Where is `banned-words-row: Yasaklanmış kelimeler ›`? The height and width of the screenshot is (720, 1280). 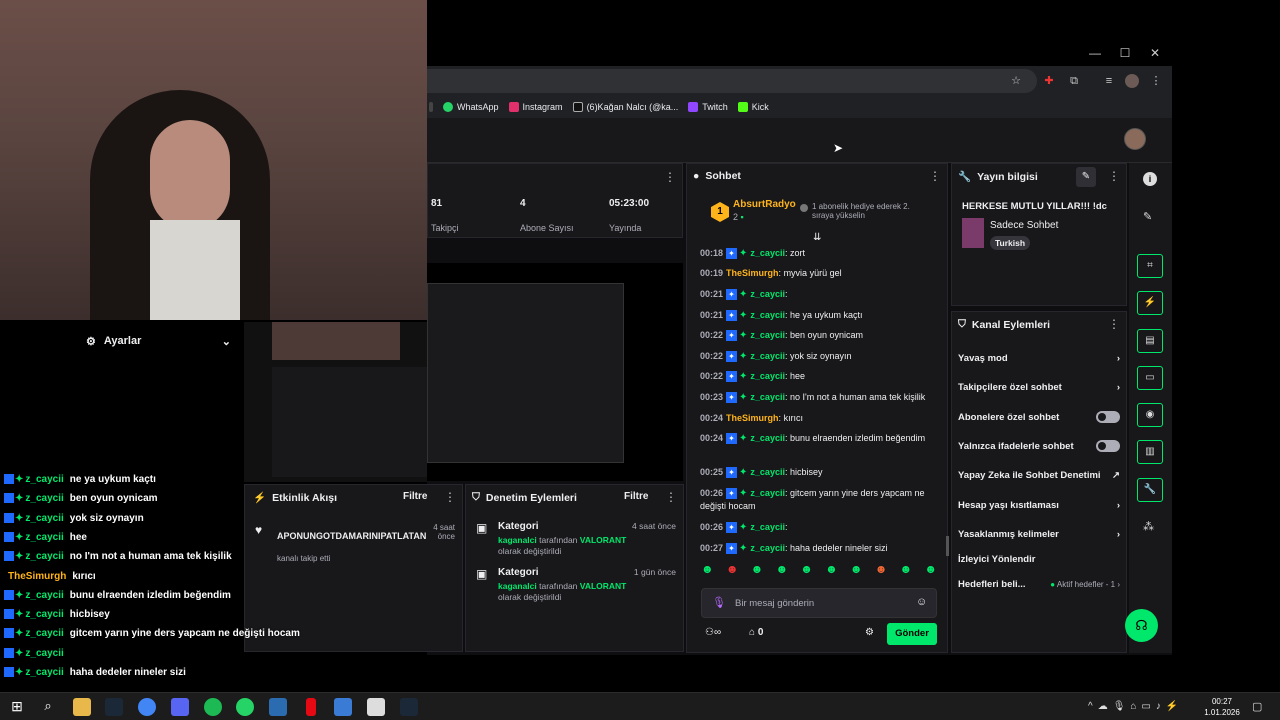
banned-words-row: Yasaklanmış kelimeler › is located at coordinates (1039, 534).